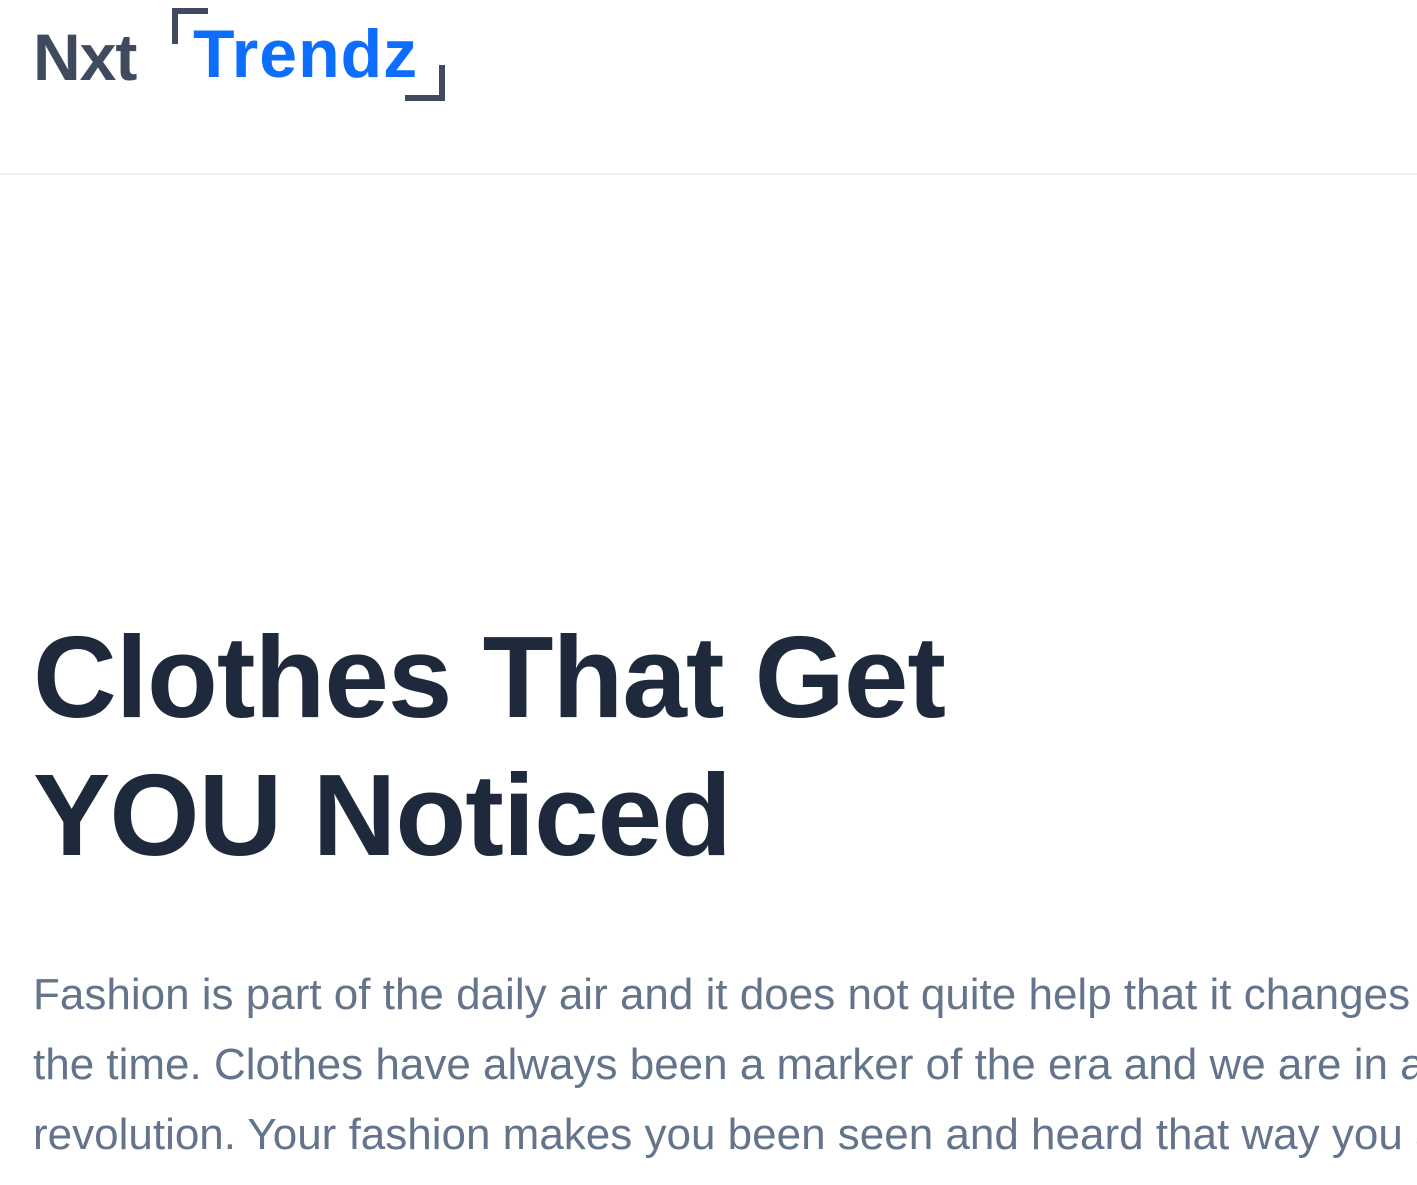  Describe the element at coordinates (425, 83) in the screenshot. I see `logo-bracket-bottom-right` at that location.